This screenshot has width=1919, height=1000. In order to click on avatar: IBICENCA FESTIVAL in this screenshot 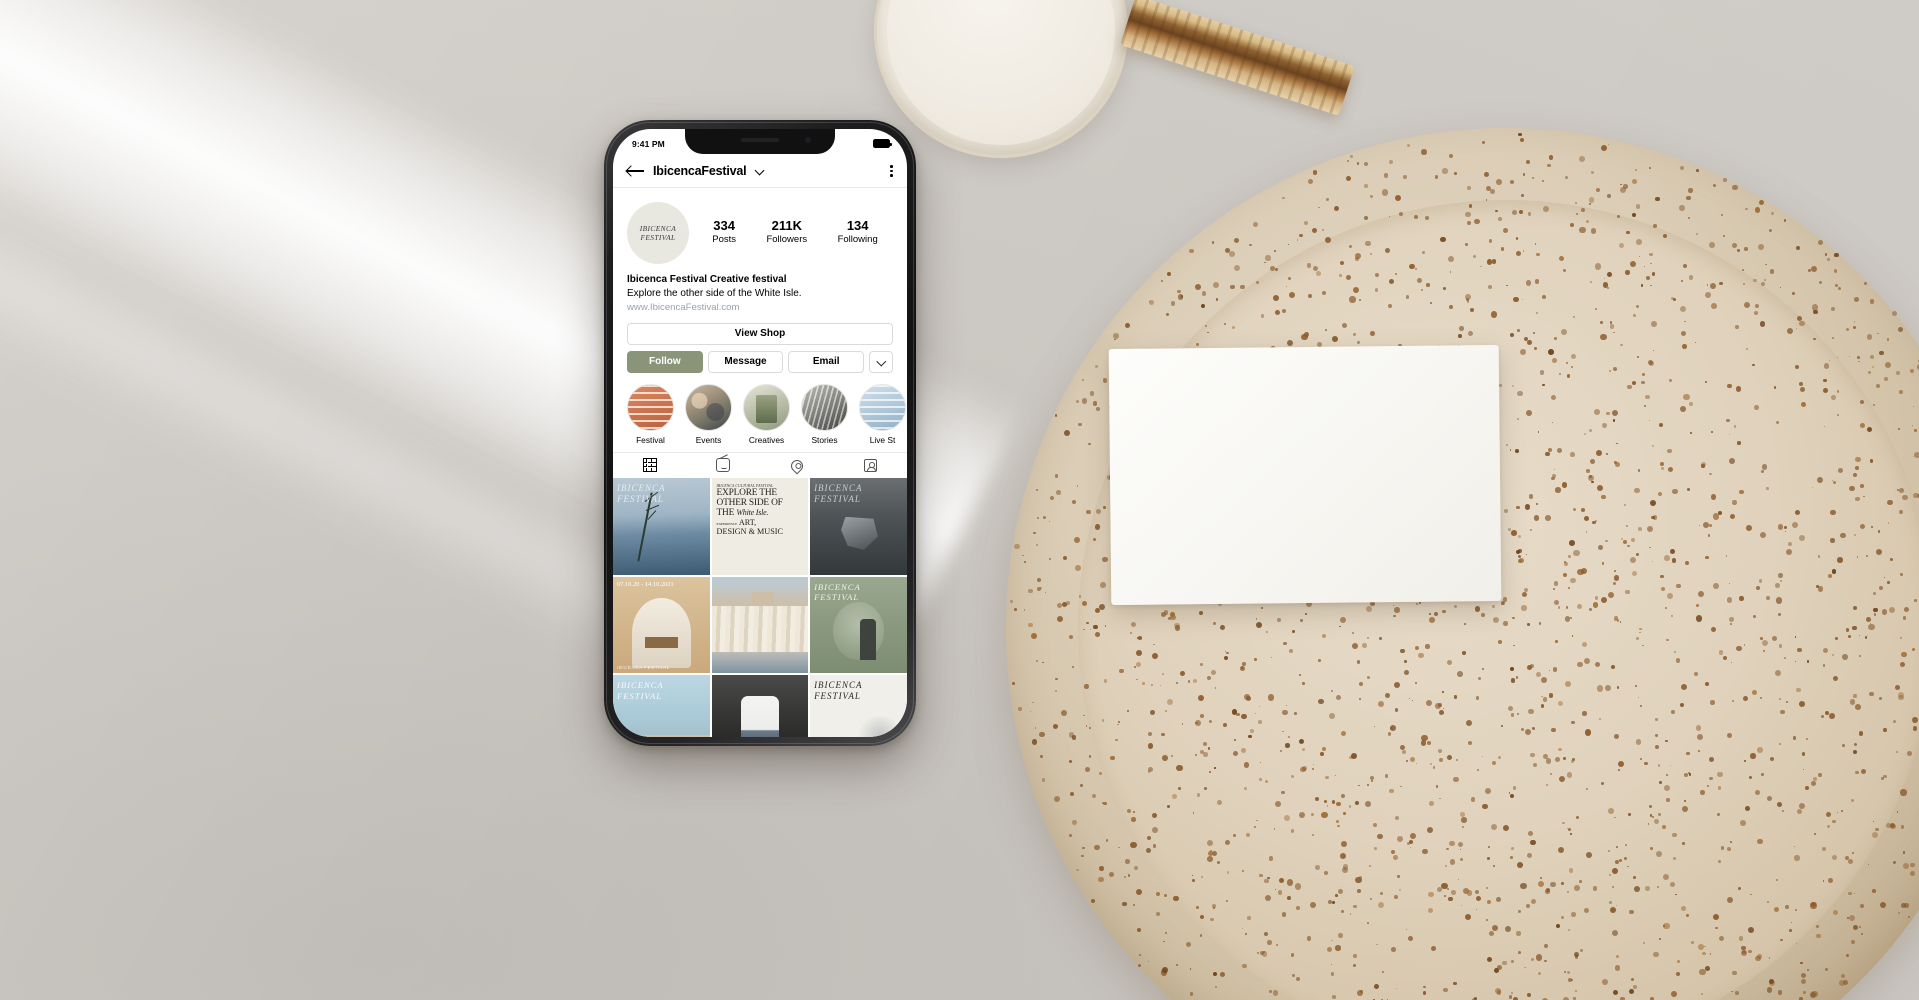, I will do `click(658, 233)`.